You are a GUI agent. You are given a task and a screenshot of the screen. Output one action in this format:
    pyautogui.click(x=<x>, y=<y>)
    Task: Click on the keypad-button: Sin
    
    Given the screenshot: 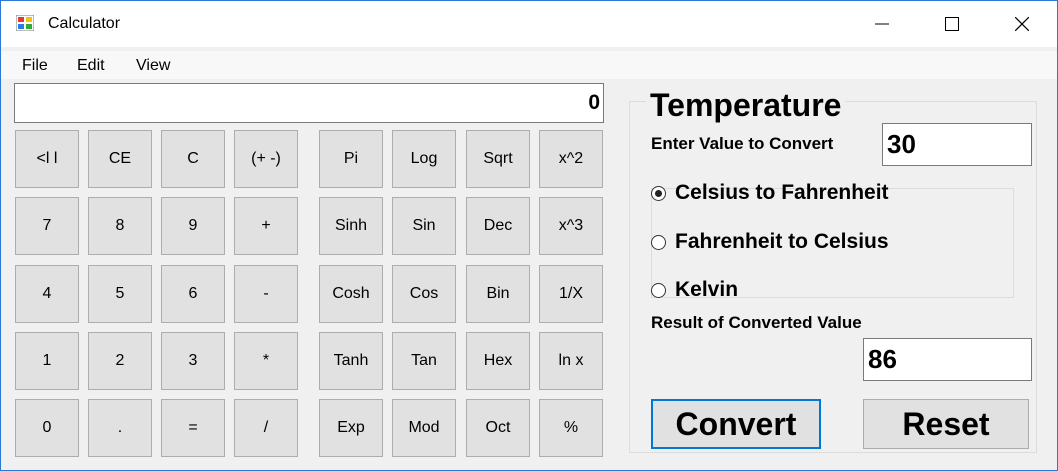 What is the action you would take?
    pyautogui.click(x=424, y=226)
    